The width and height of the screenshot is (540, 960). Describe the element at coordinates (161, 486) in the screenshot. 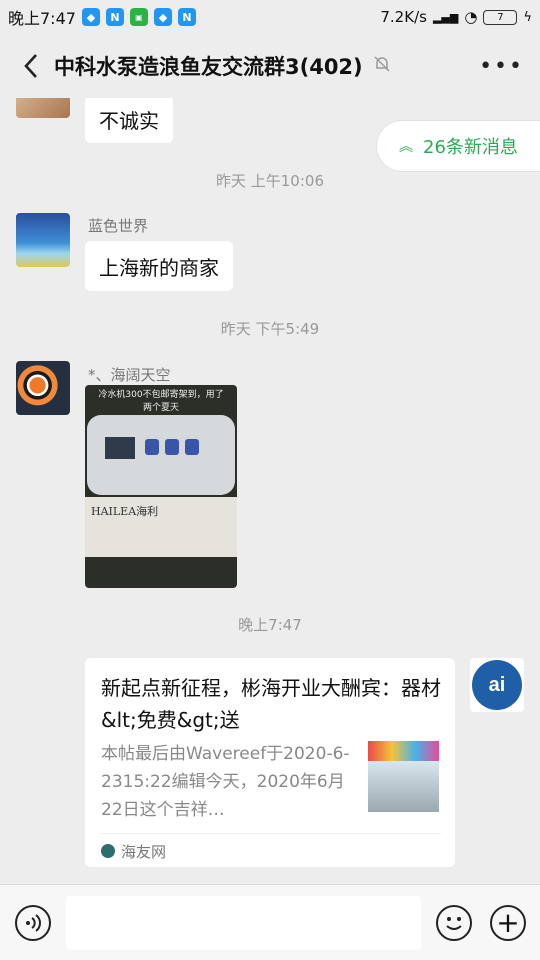

I see `message-image: 冷水机300不包邮寄架到，用了两个夏天 HAILEA海利` at that location.